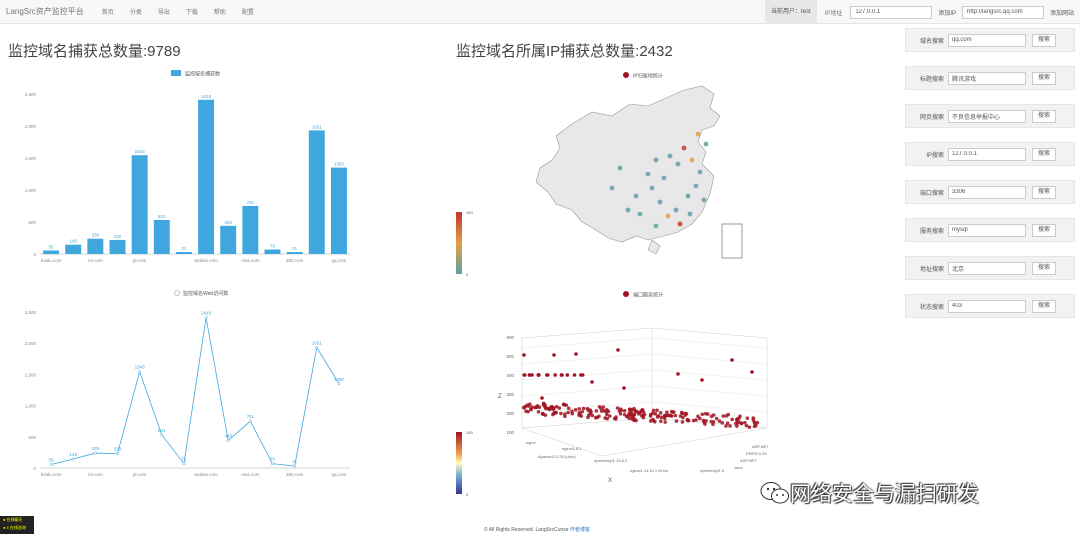 This screenshot has height=541, width=1080. Describe the element at coordinates (248, 11) in the screenshot. I see `nav-link-config: 配置` at that location.